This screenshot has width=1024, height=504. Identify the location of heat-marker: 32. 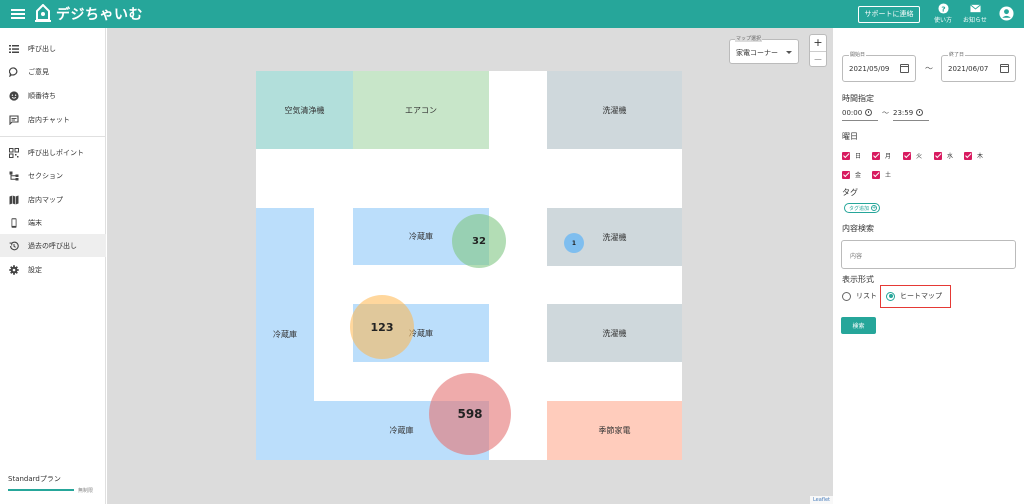
(479, 241).